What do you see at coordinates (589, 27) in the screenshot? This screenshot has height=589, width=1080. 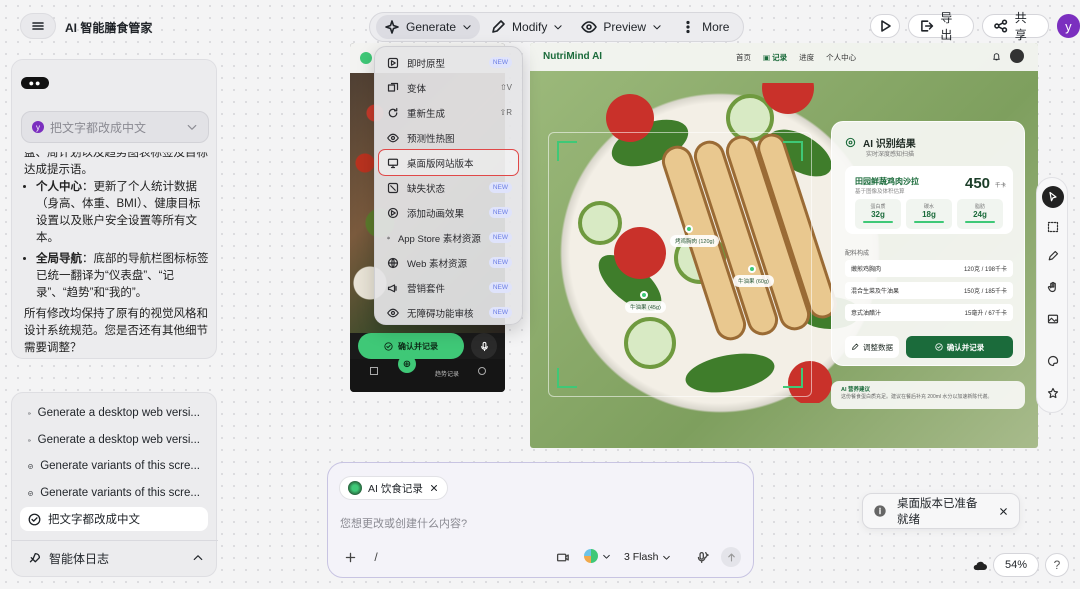 I see `eye-icon` at bounding box center [589, 27].